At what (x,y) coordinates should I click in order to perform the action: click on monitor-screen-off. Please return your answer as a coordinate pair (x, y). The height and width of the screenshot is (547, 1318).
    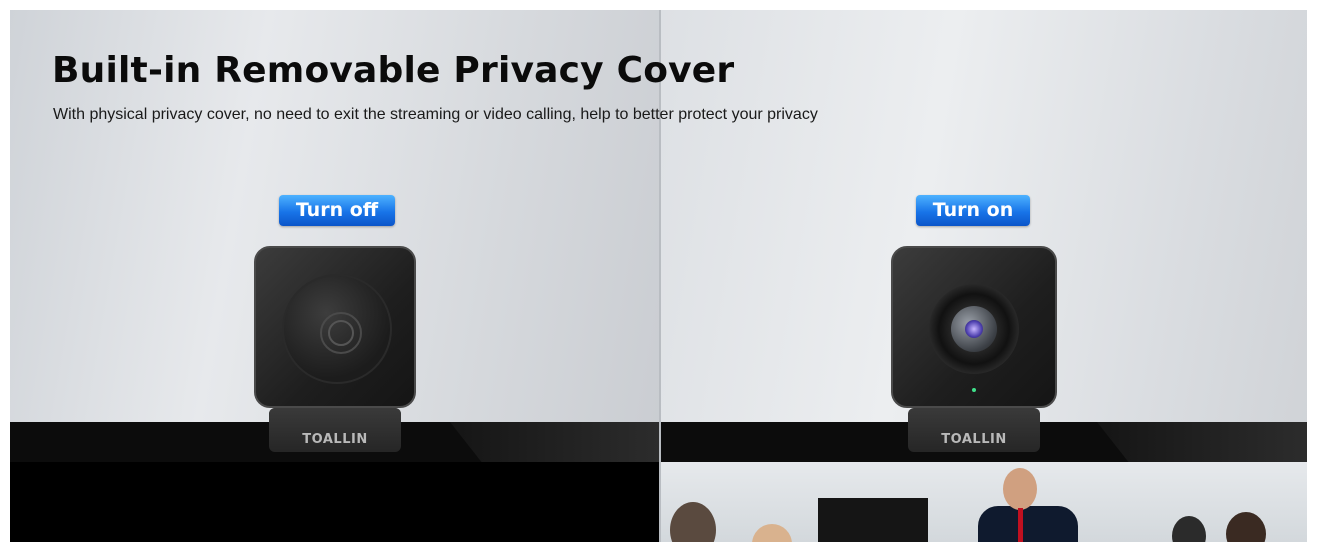
    Looking at the image, I should click on (335, 502).